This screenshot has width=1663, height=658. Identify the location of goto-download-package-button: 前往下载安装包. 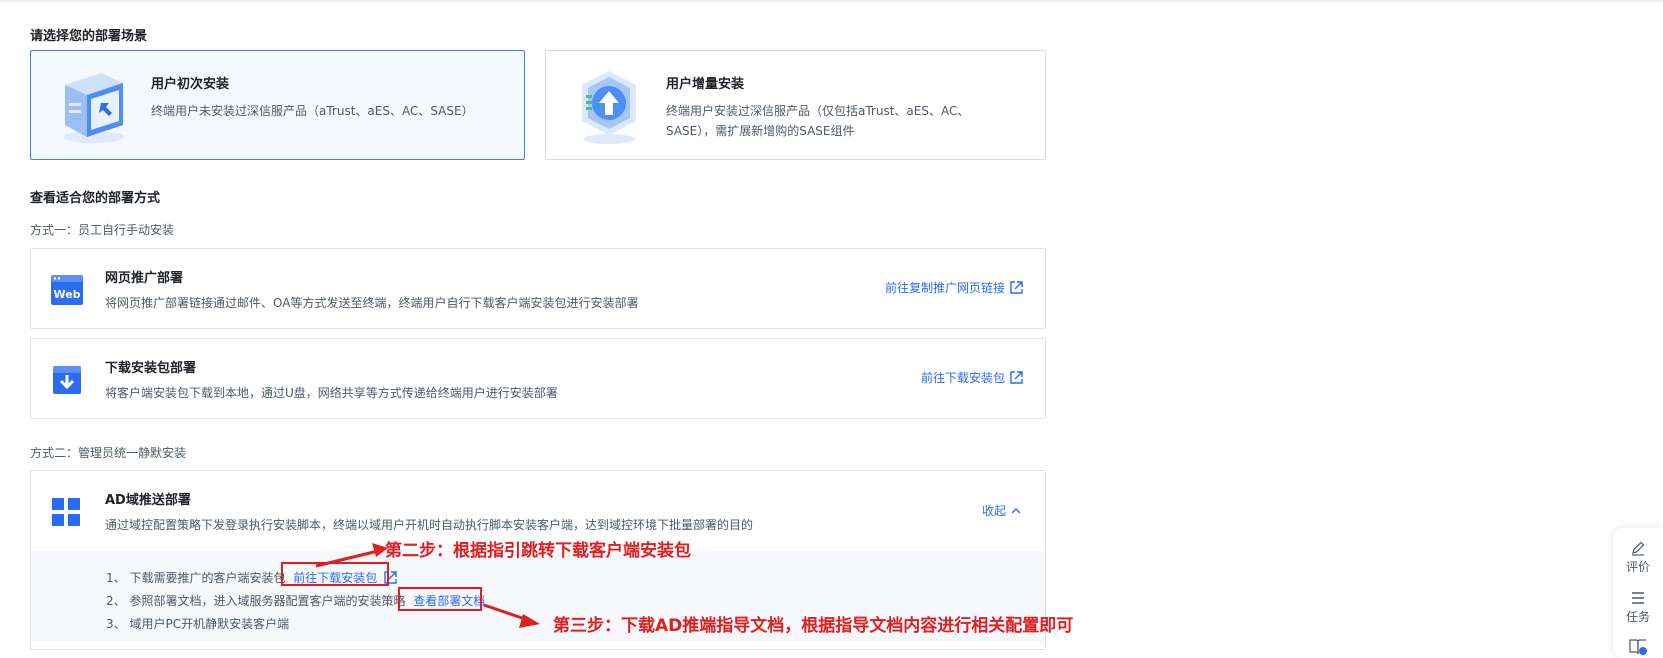
(972, 377).